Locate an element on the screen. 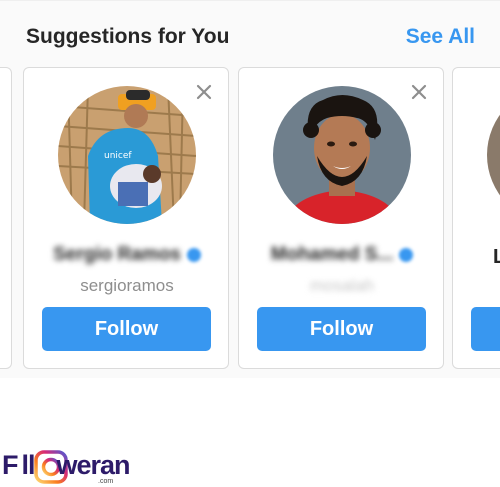 Image resolution: width=500 pixels, height=487 pixels. suggestion-card-partial-left is located at coordinates (6, 218).